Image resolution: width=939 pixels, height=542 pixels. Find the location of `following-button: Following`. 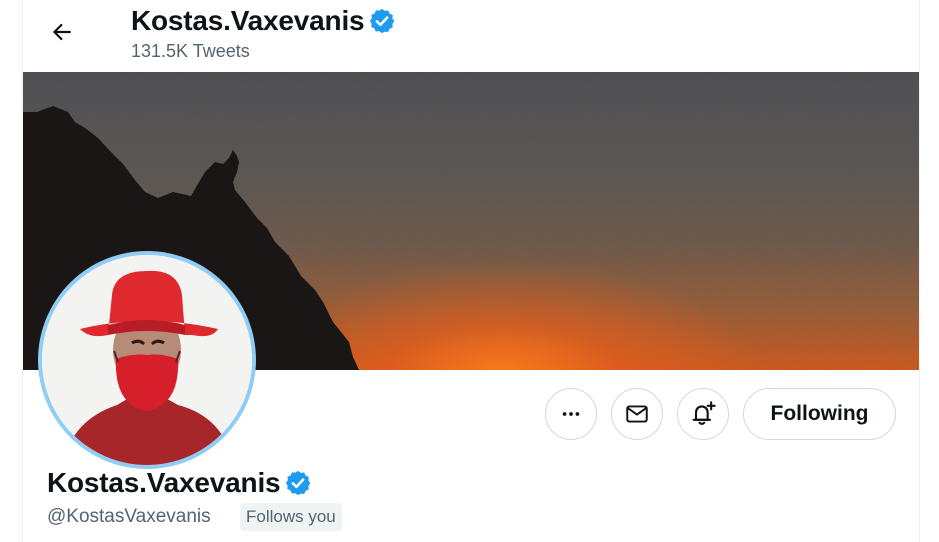

following-button: Following is located at coordinates (819, 414).